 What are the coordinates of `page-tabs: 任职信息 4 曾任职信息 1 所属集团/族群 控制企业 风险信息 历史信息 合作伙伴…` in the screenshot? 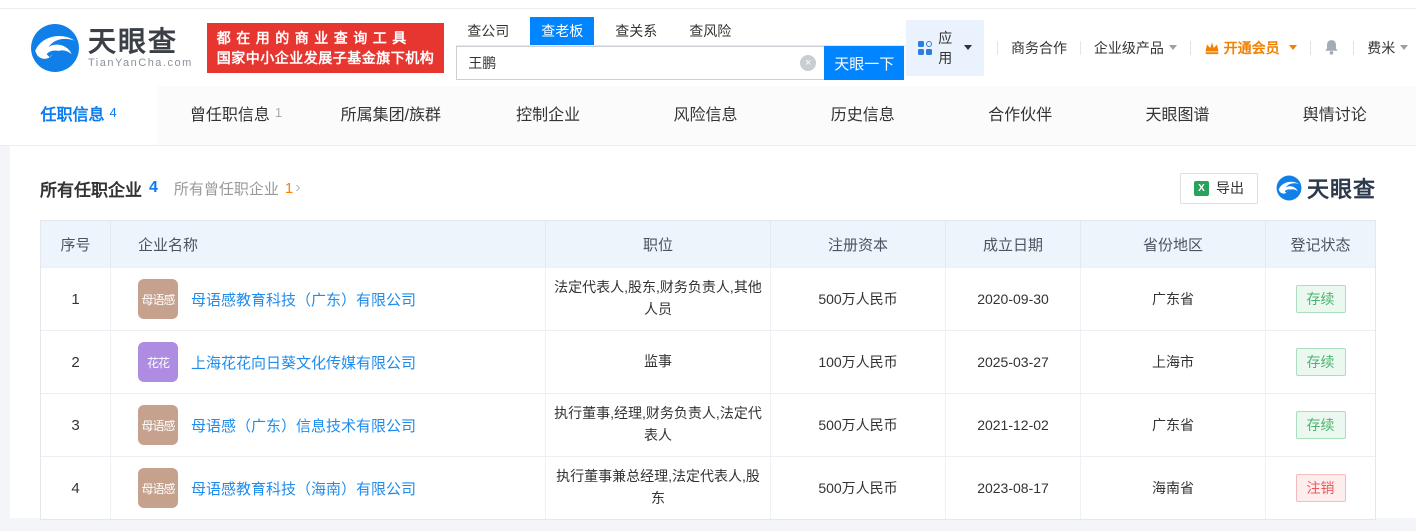 It's located at (708, 116).